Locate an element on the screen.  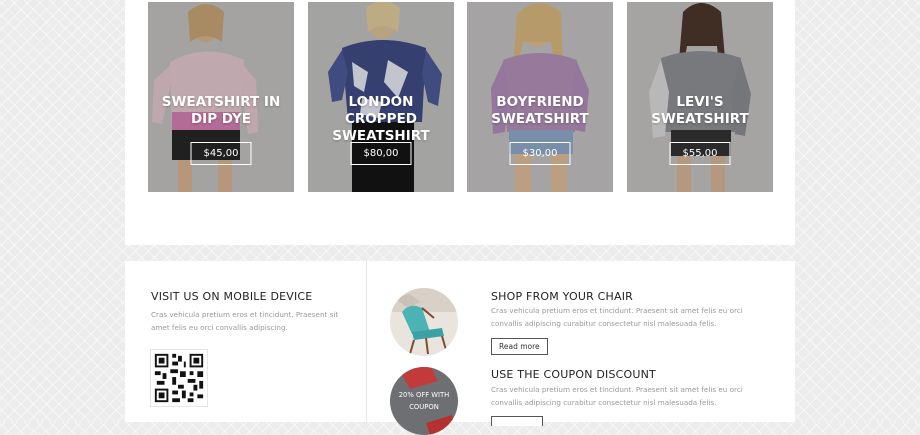
price-button: $55,00 is located at coordinates (700, 153).